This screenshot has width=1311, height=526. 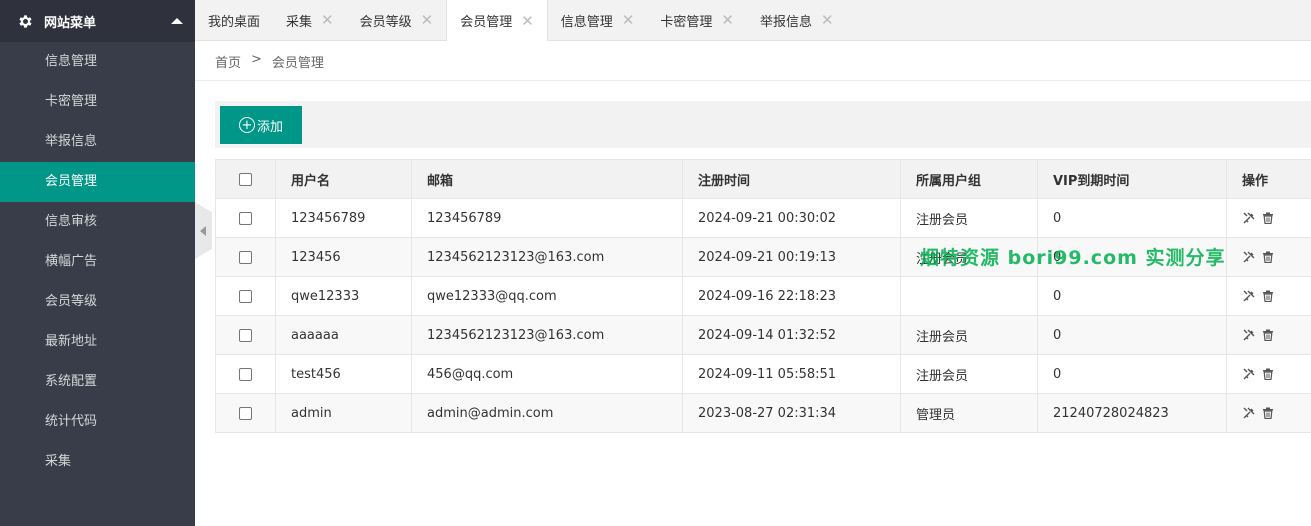 I want to click on sidebar-item: 最新地址, so click(x=97, y=342).